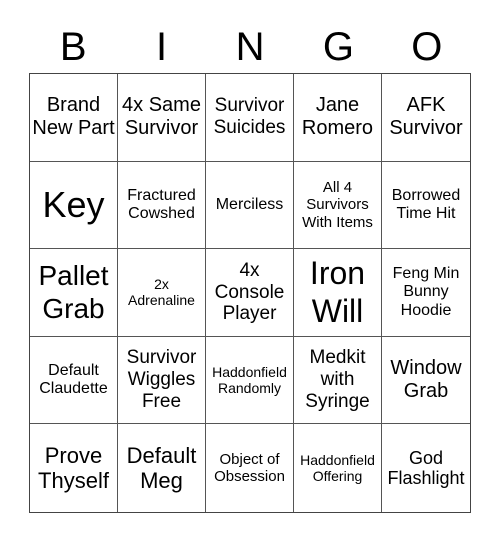  I want to click on header-letter-g: G, so click(338, 47).